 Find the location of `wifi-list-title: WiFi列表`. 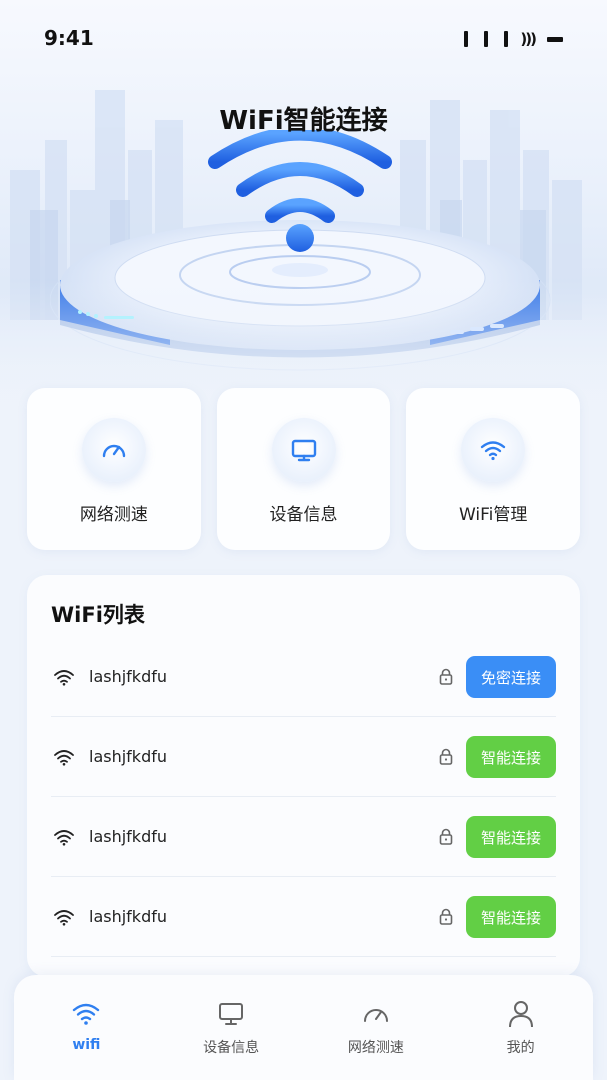

wifi-list-title: WiFi列表 is located at coordinates (98, 615).